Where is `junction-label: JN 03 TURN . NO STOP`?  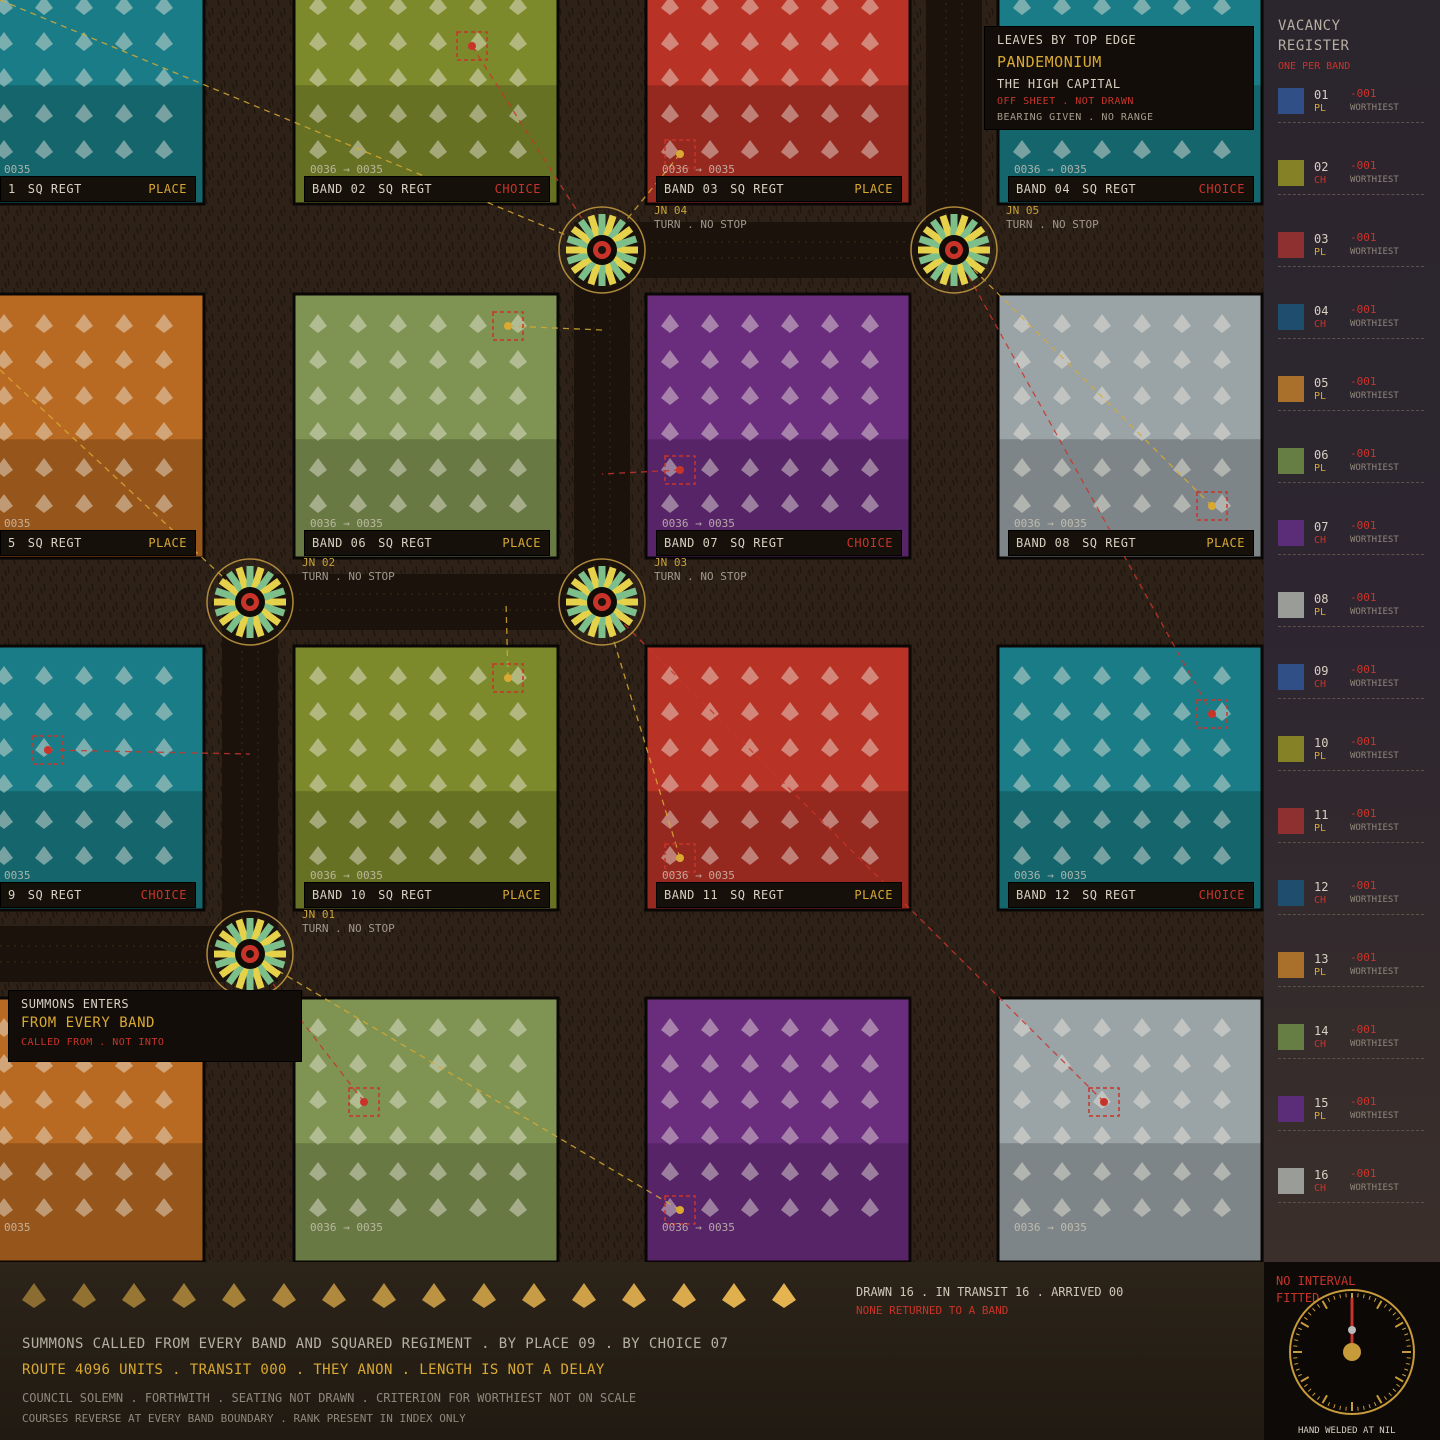 junction-label: JN 03 TURN . NO STOP is located at coordinates (700, 570).